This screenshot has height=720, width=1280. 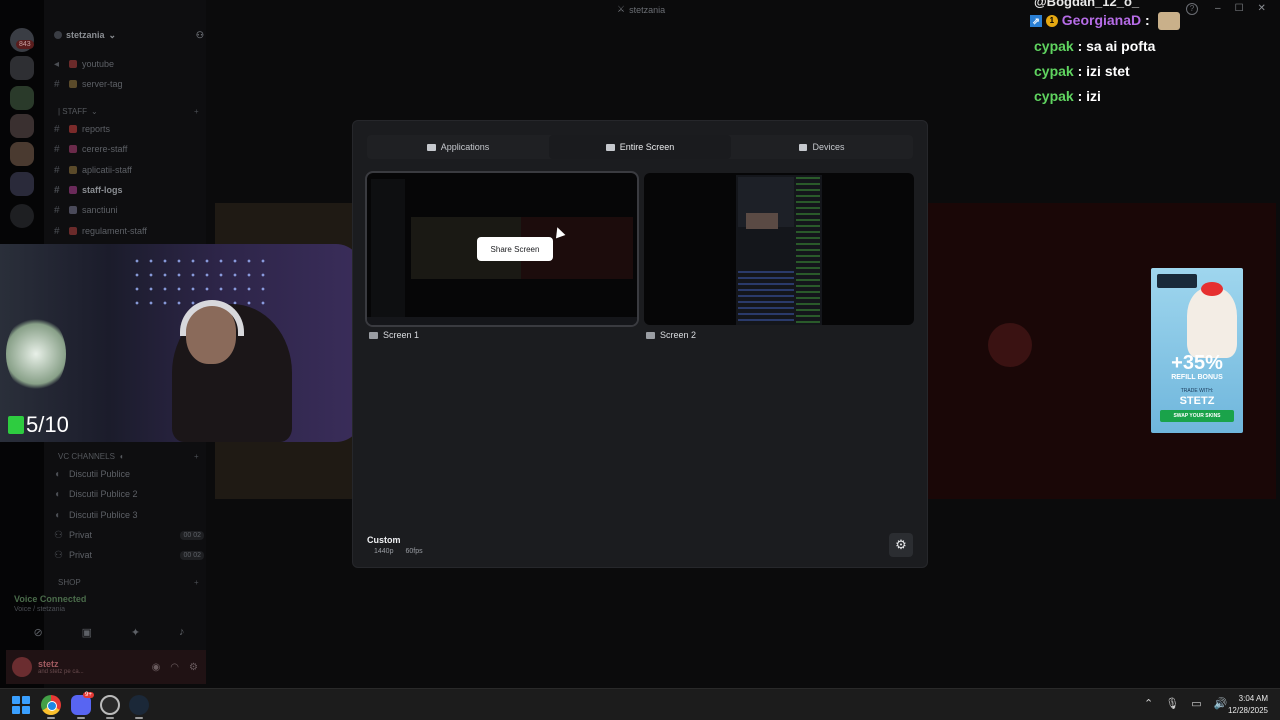 What do you see at coordinates (828, 147) in the screenshot?
I see `tab-label: Devices` at bounding box center [828, 147].